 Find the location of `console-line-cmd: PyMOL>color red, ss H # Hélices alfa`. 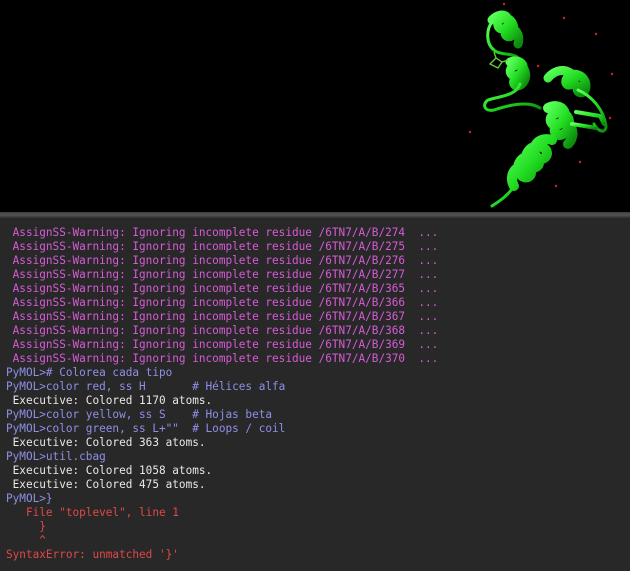

console-line-cmd: PyMOL>color red, ss H # Hélices alfa is located at coordinates (146, 386).